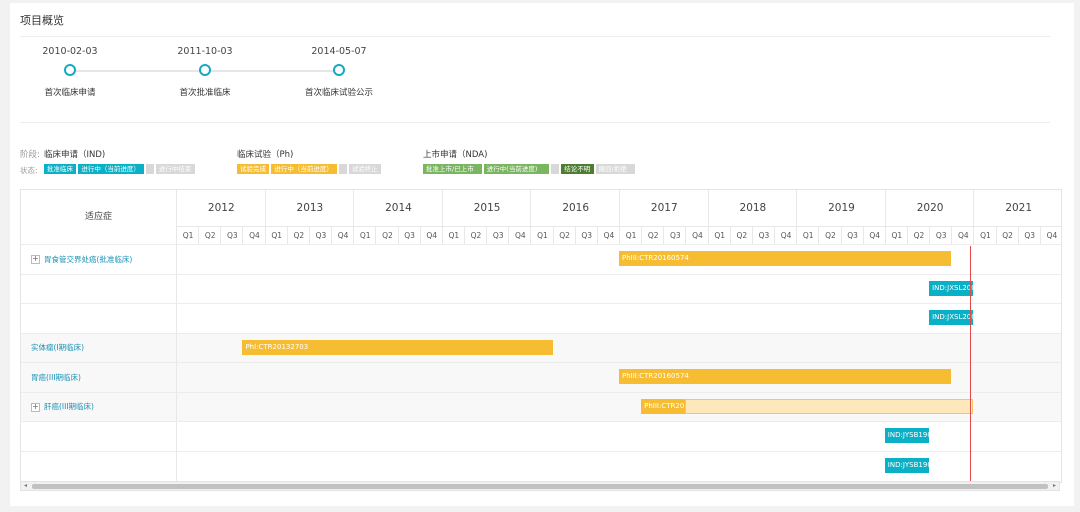 The image size is (1080, 512). I want to click on year-header: 2012, so click(221, 208).